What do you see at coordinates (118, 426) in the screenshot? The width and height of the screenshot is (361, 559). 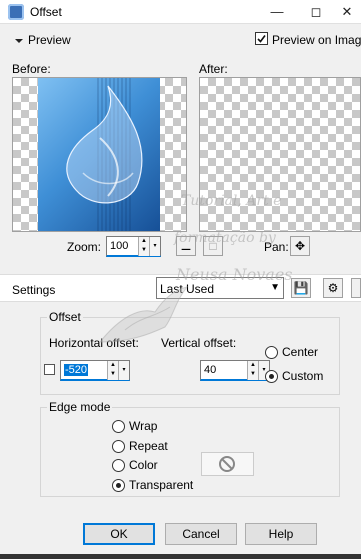 I see `wrap-radio` at bounding box center [118, 426].